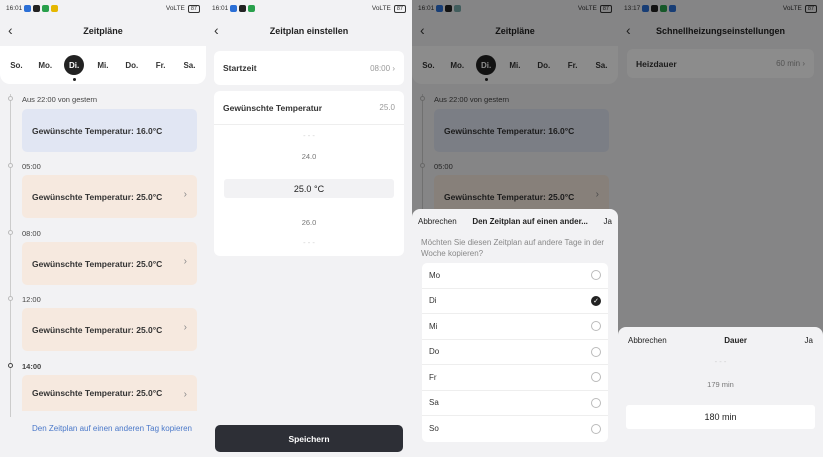 The height and width of the screenshot is (457, 823). I want to click on day-wednesday: Mi., so click(103, 65).